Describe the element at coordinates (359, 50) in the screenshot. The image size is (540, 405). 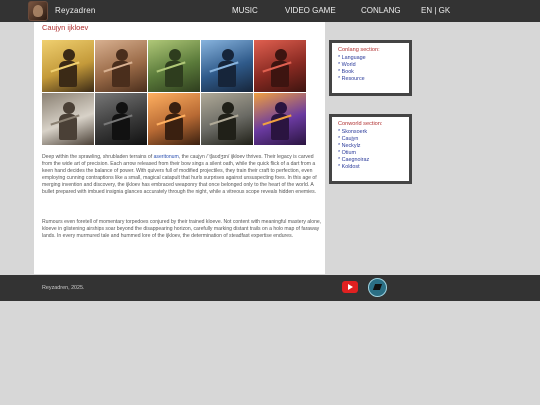
I see `conlang-section-title: Conlang section:` at that location.